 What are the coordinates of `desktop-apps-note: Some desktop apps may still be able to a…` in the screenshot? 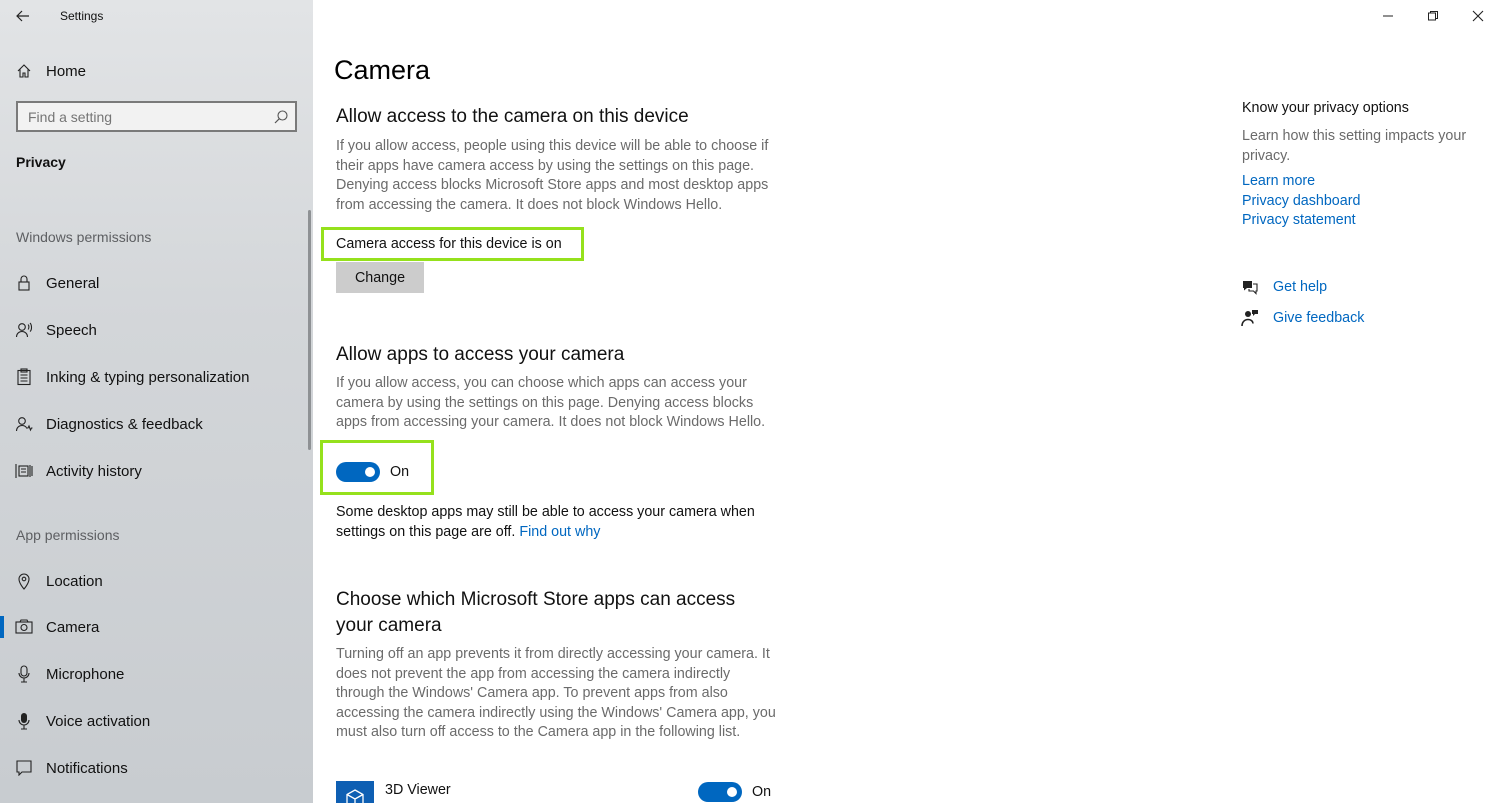 It's located at (556, 522).